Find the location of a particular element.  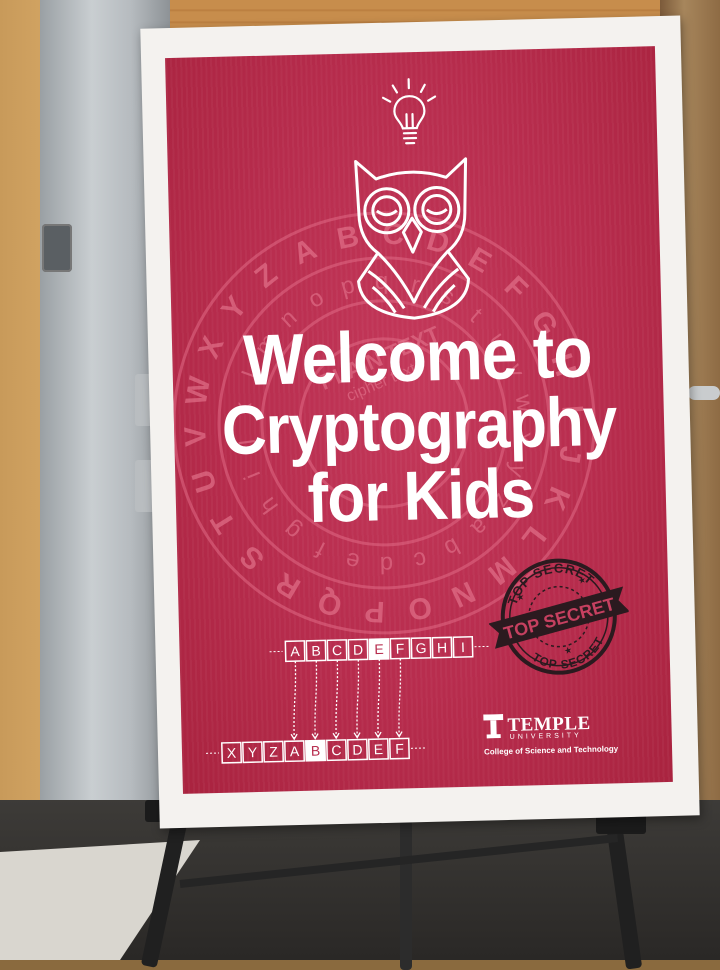

cipher-letter: Y is located at coordinates (253, 752).